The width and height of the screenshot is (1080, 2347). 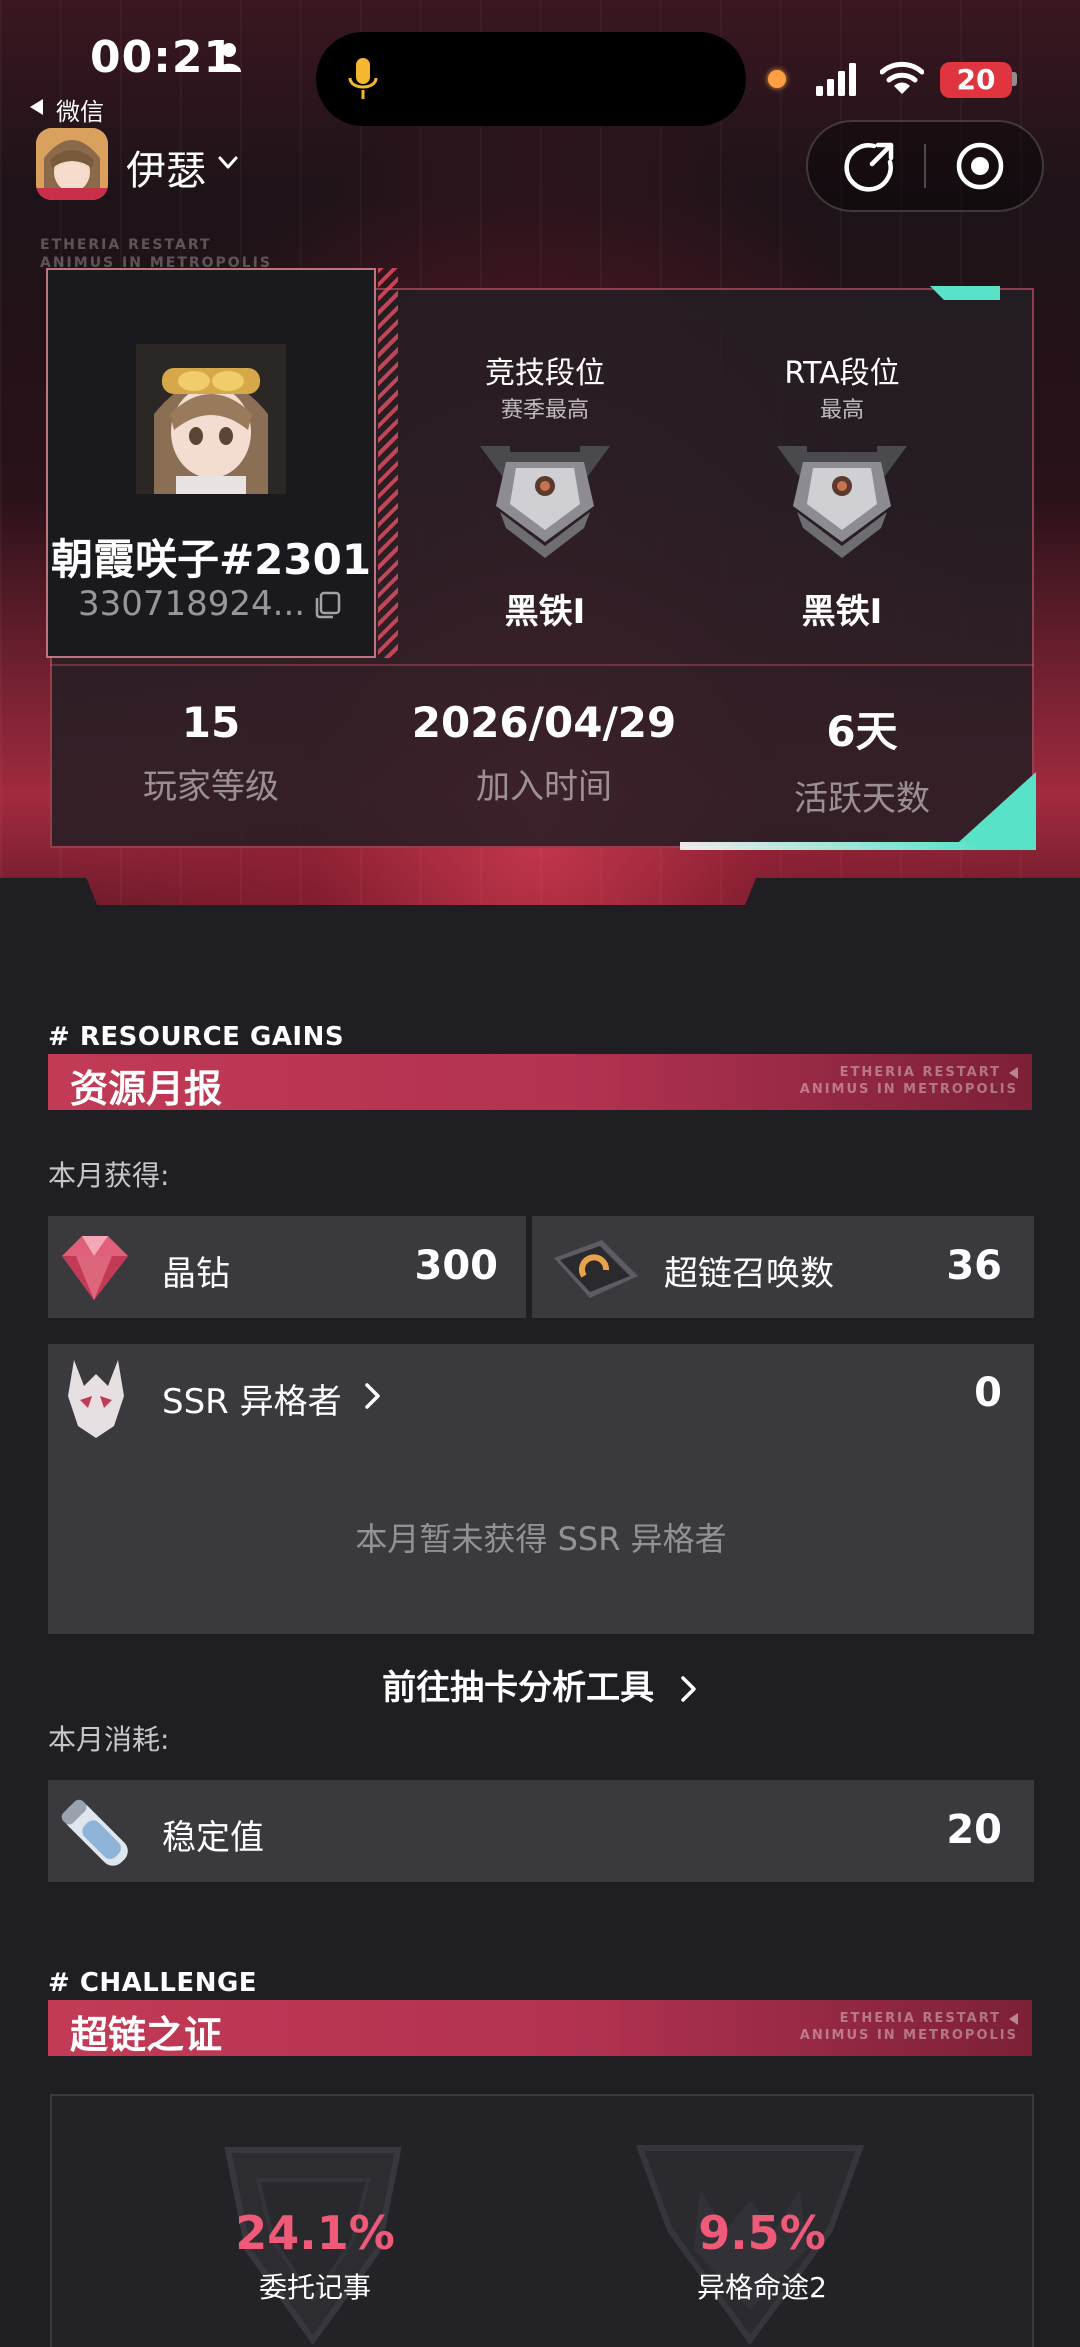 I want to click on card-divider, so click(x=542, y=665).